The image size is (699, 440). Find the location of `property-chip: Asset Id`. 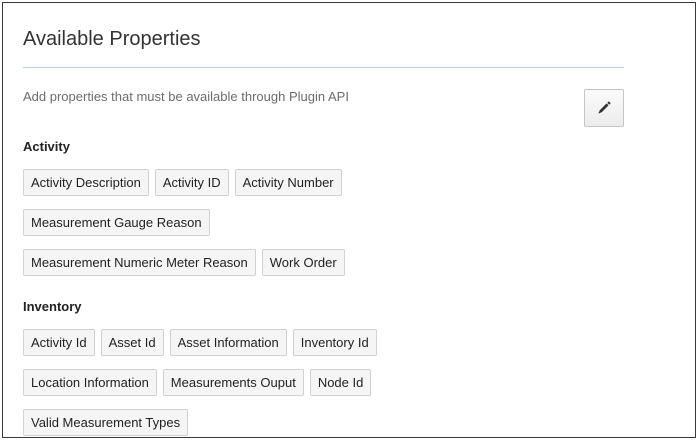

property-chip: Asset Id is located at coordinates (132, 342).